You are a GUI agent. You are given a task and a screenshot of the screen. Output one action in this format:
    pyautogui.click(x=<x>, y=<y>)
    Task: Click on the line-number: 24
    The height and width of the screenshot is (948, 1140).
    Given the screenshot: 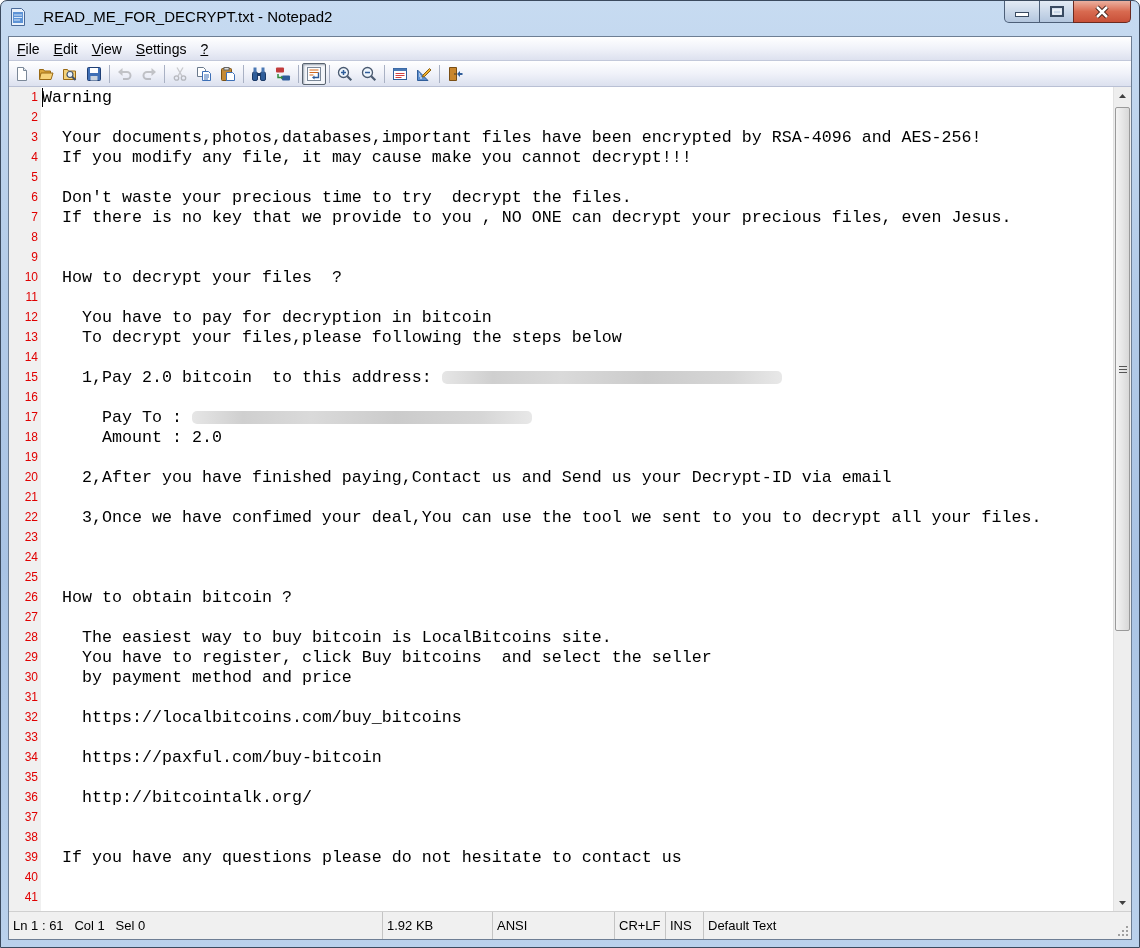 What is the action you would take?
    pyautogui.click(x=31, y=557)
    